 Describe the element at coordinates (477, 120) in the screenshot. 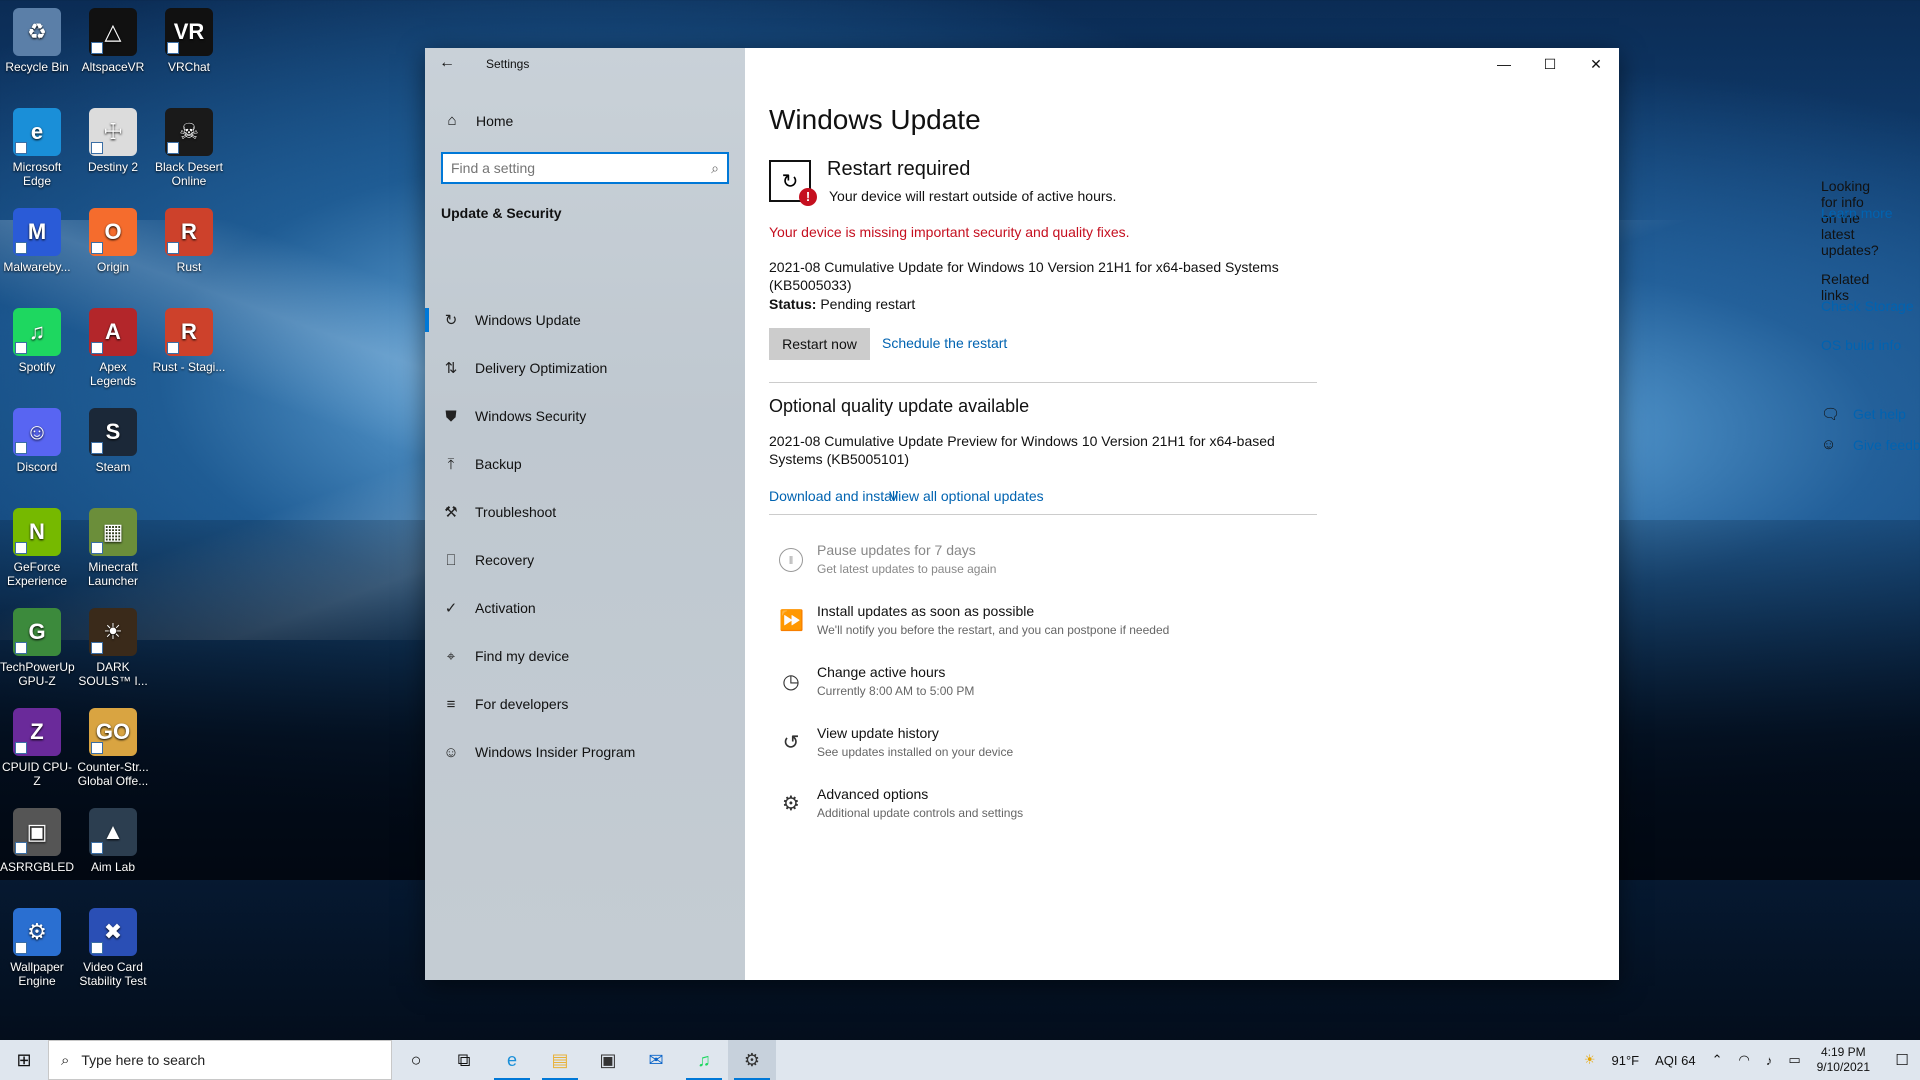

I see `nav-home: ⌂ Home` at that location.